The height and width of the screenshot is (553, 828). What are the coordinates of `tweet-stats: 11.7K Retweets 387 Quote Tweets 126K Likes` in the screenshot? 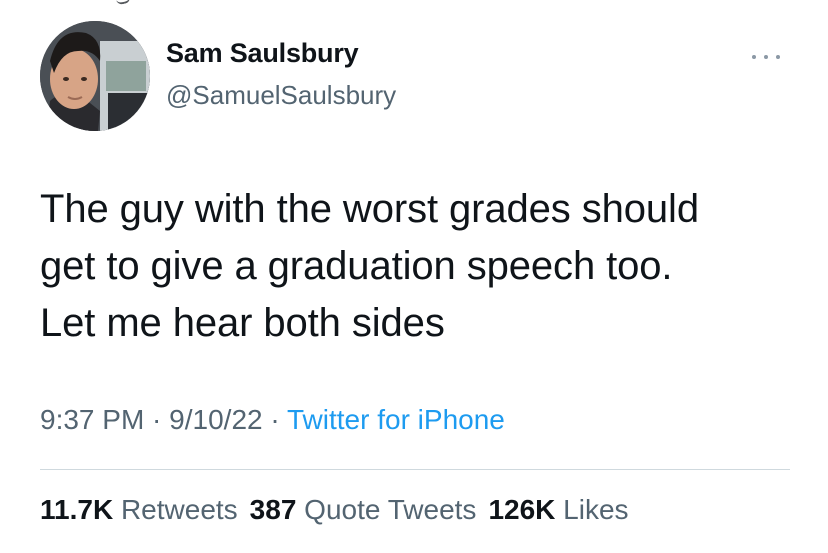 It's located at (334, 510).